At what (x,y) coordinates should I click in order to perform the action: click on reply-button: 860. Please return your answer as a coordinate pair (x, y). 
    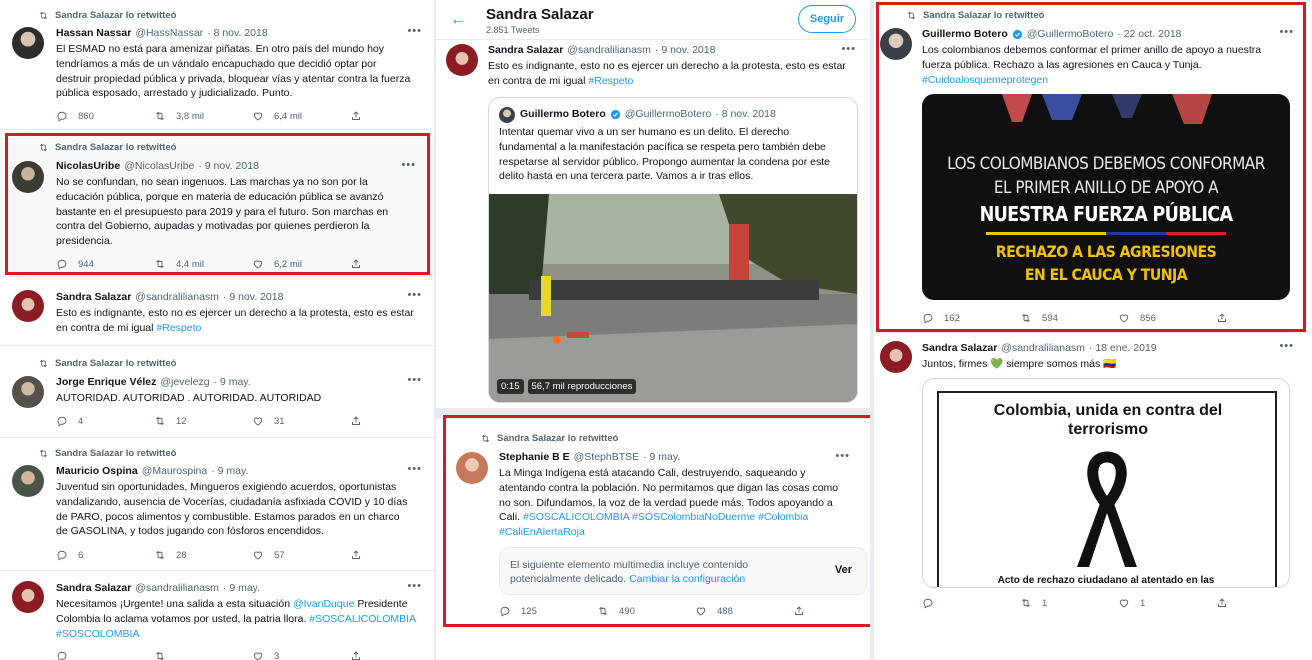
    Looking at the image, I should click on (105, 116).